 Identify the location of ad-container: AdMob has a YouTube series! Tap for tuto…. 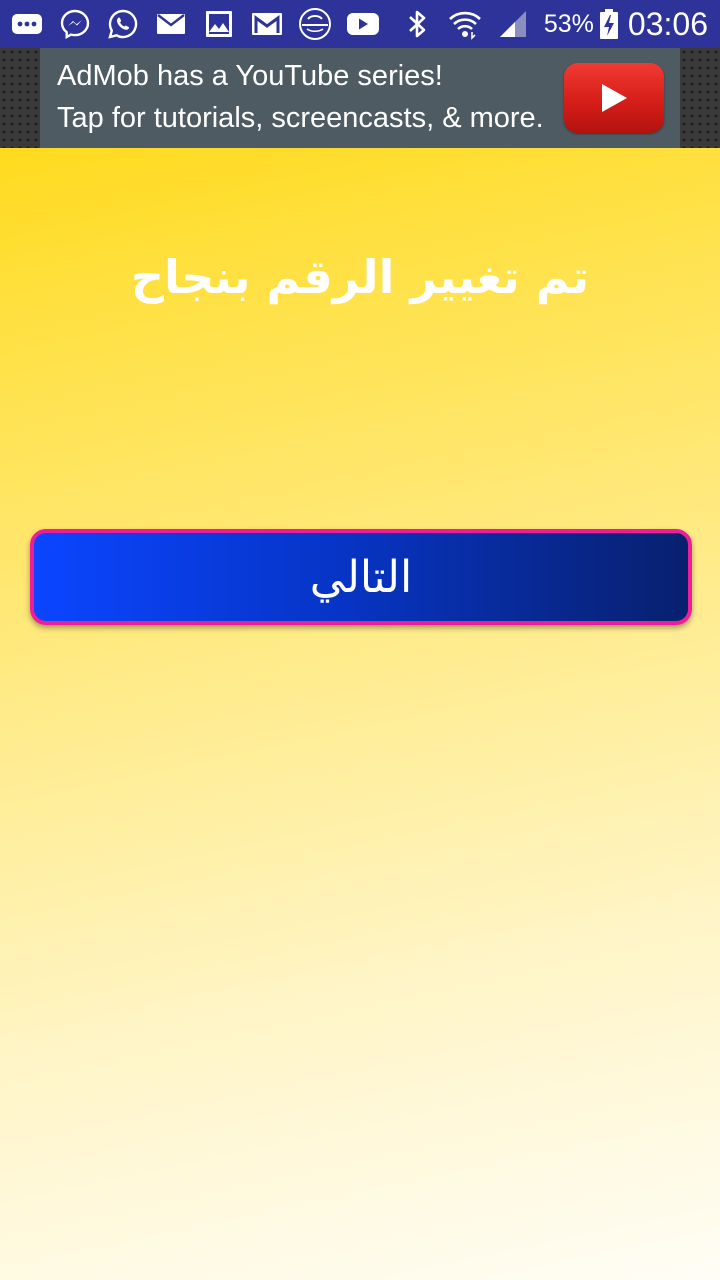
(360, 98).